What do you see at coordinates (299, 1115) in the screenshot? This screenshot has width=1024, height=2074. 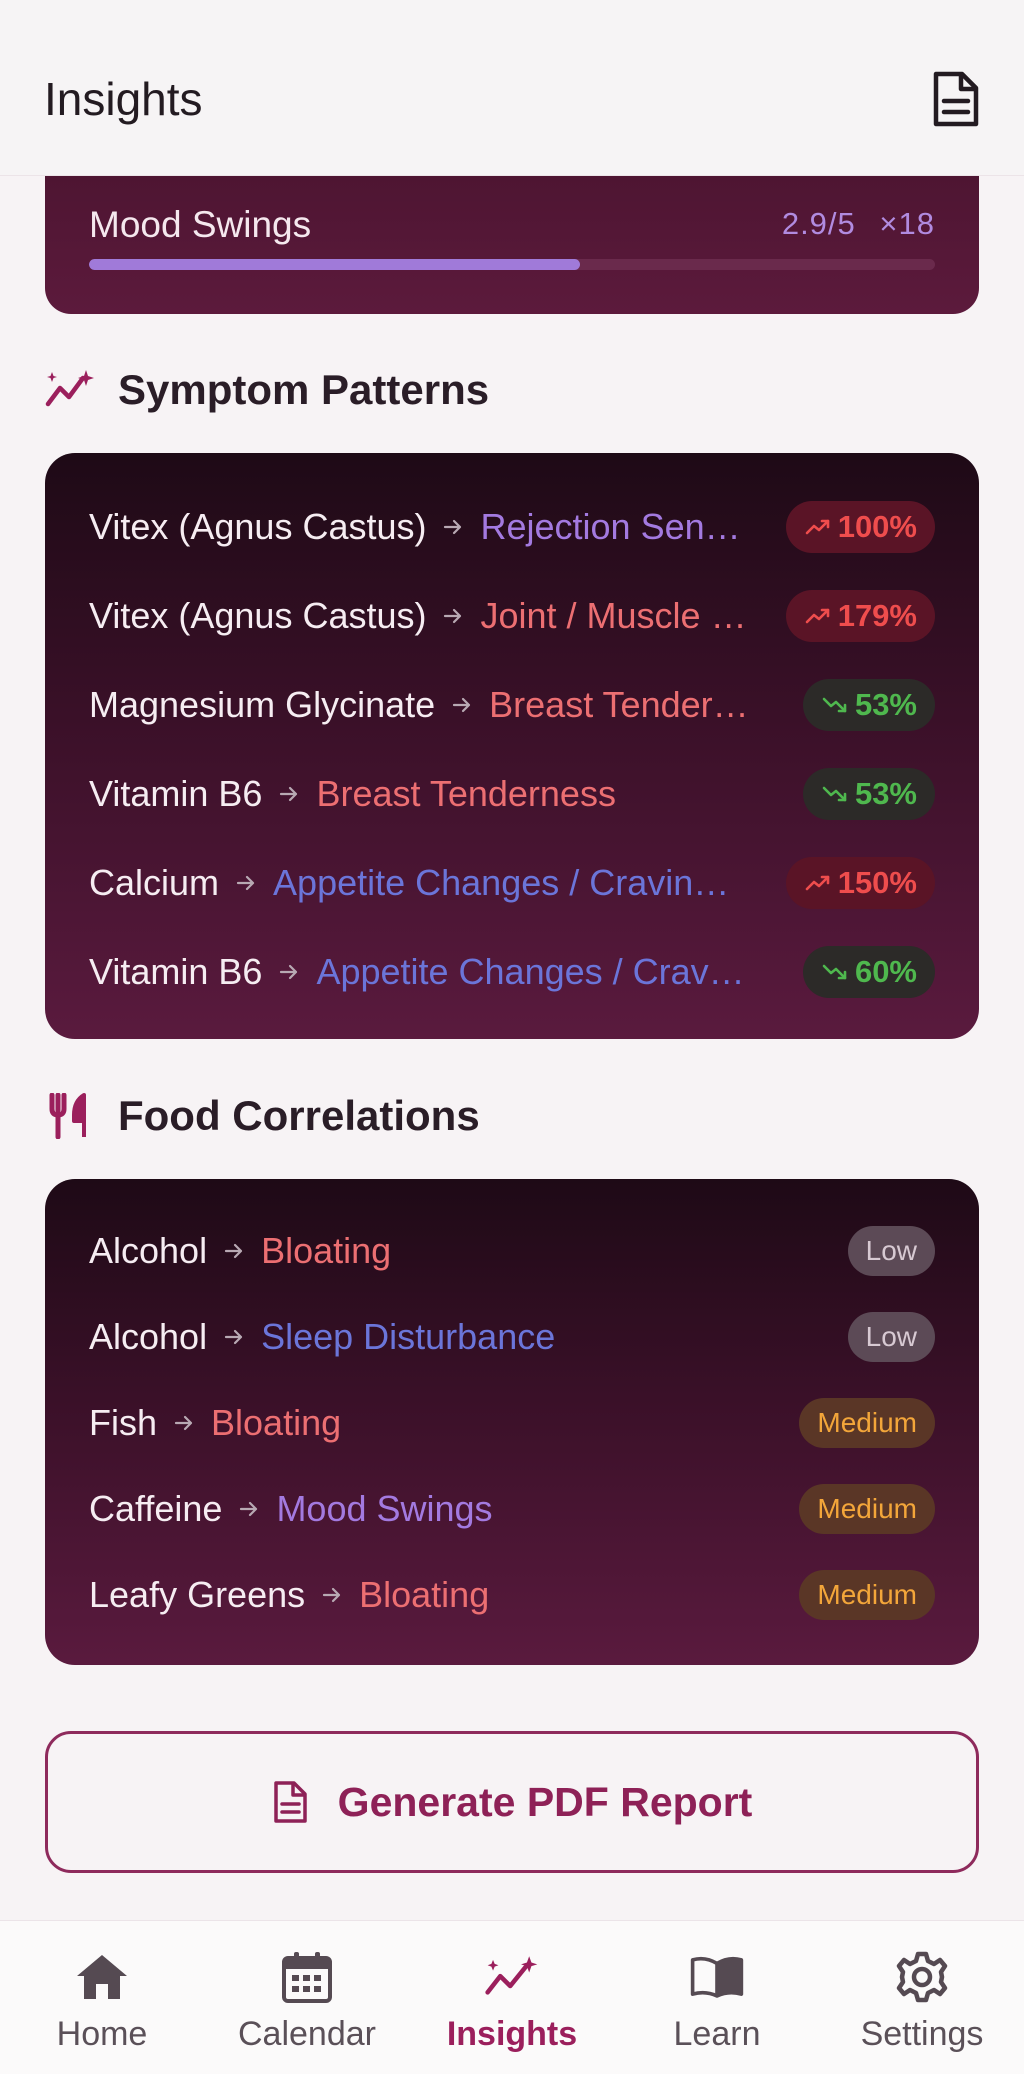 I see `section-title: Food Correlations` at bounding box center [299, 1115].